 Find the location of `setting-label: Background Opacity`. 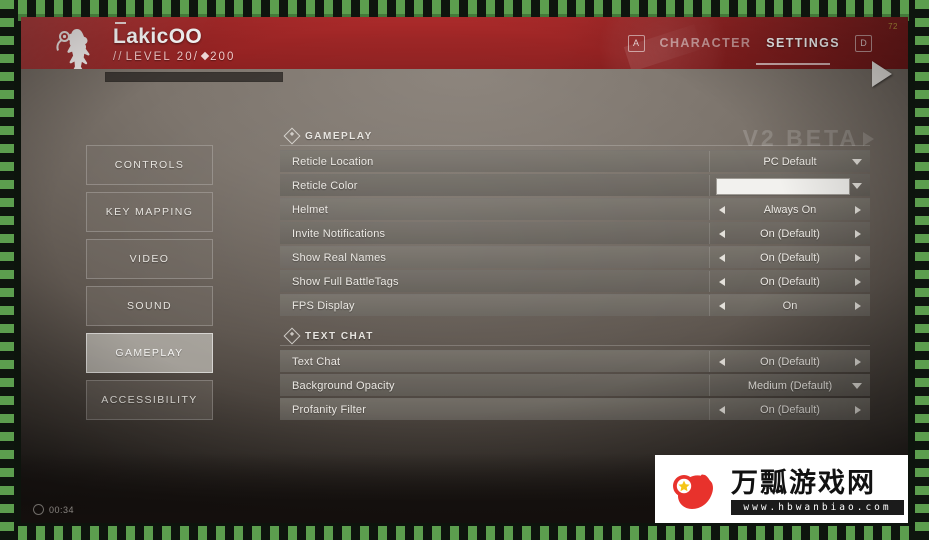

setting-label: Background Opacity is located at coordinates (343, 385).